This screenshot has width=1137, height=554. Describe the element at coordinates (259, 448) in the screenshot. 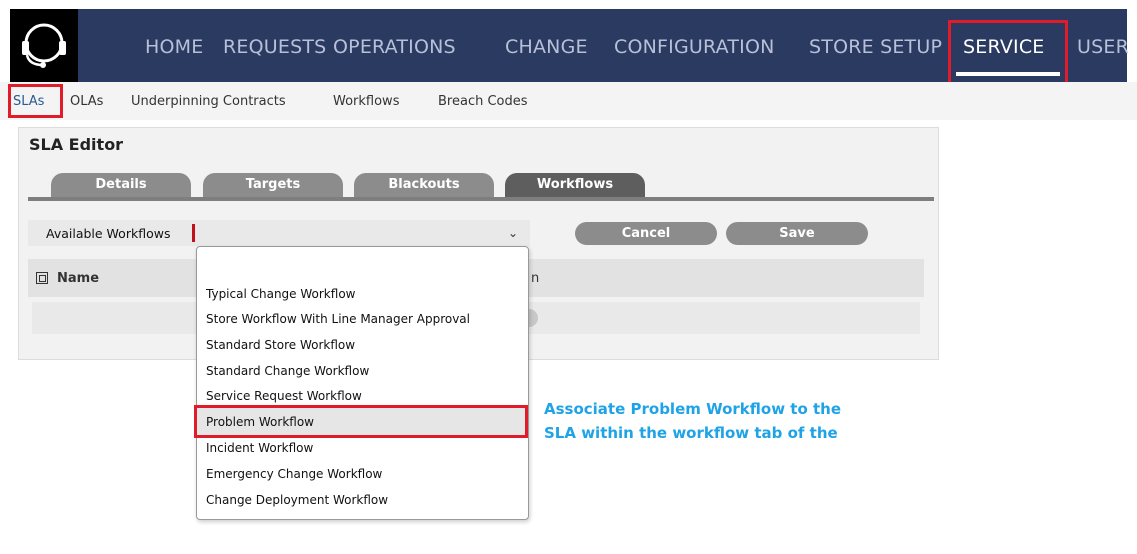

I see `option-incident-workflow: Incident Workflow` at that location.